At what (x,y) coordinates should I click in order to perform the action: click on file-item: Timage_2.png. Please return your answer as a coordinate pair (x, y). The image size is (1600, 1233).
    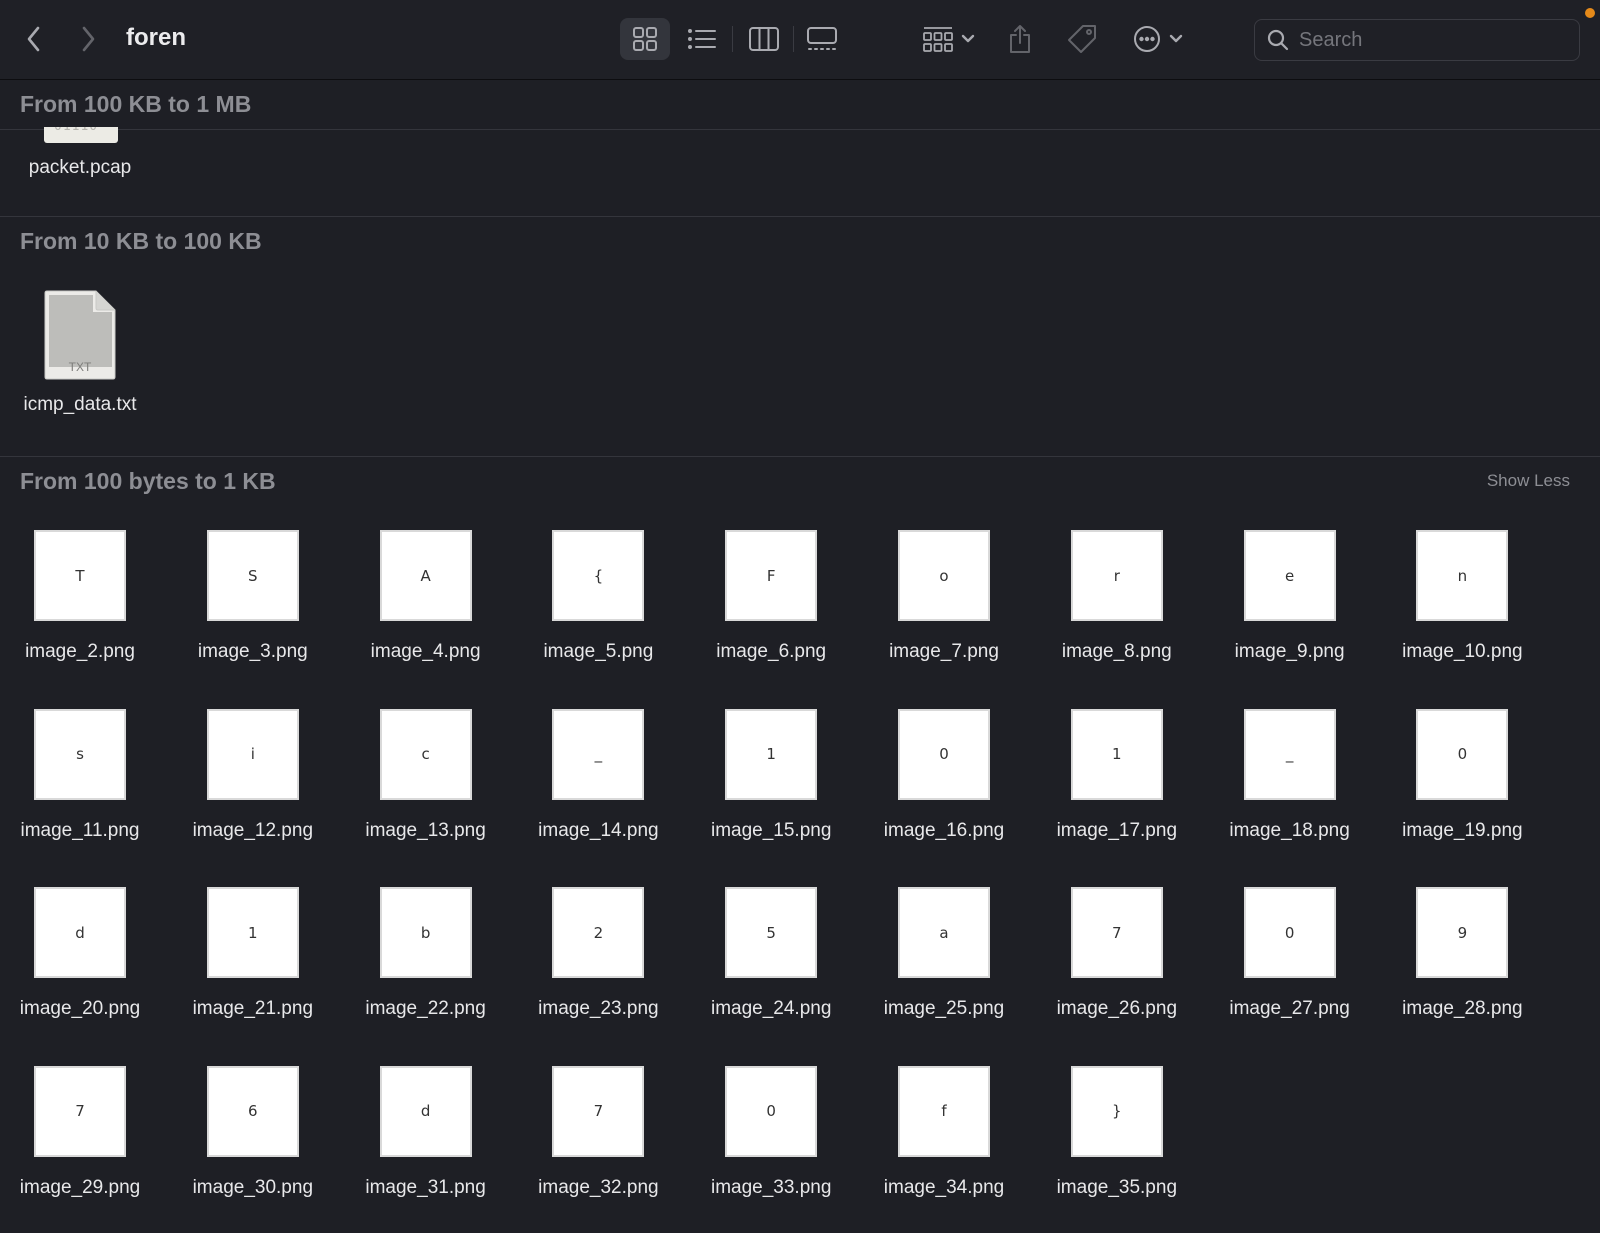
    Looking at the image, I should click on (80, 596).